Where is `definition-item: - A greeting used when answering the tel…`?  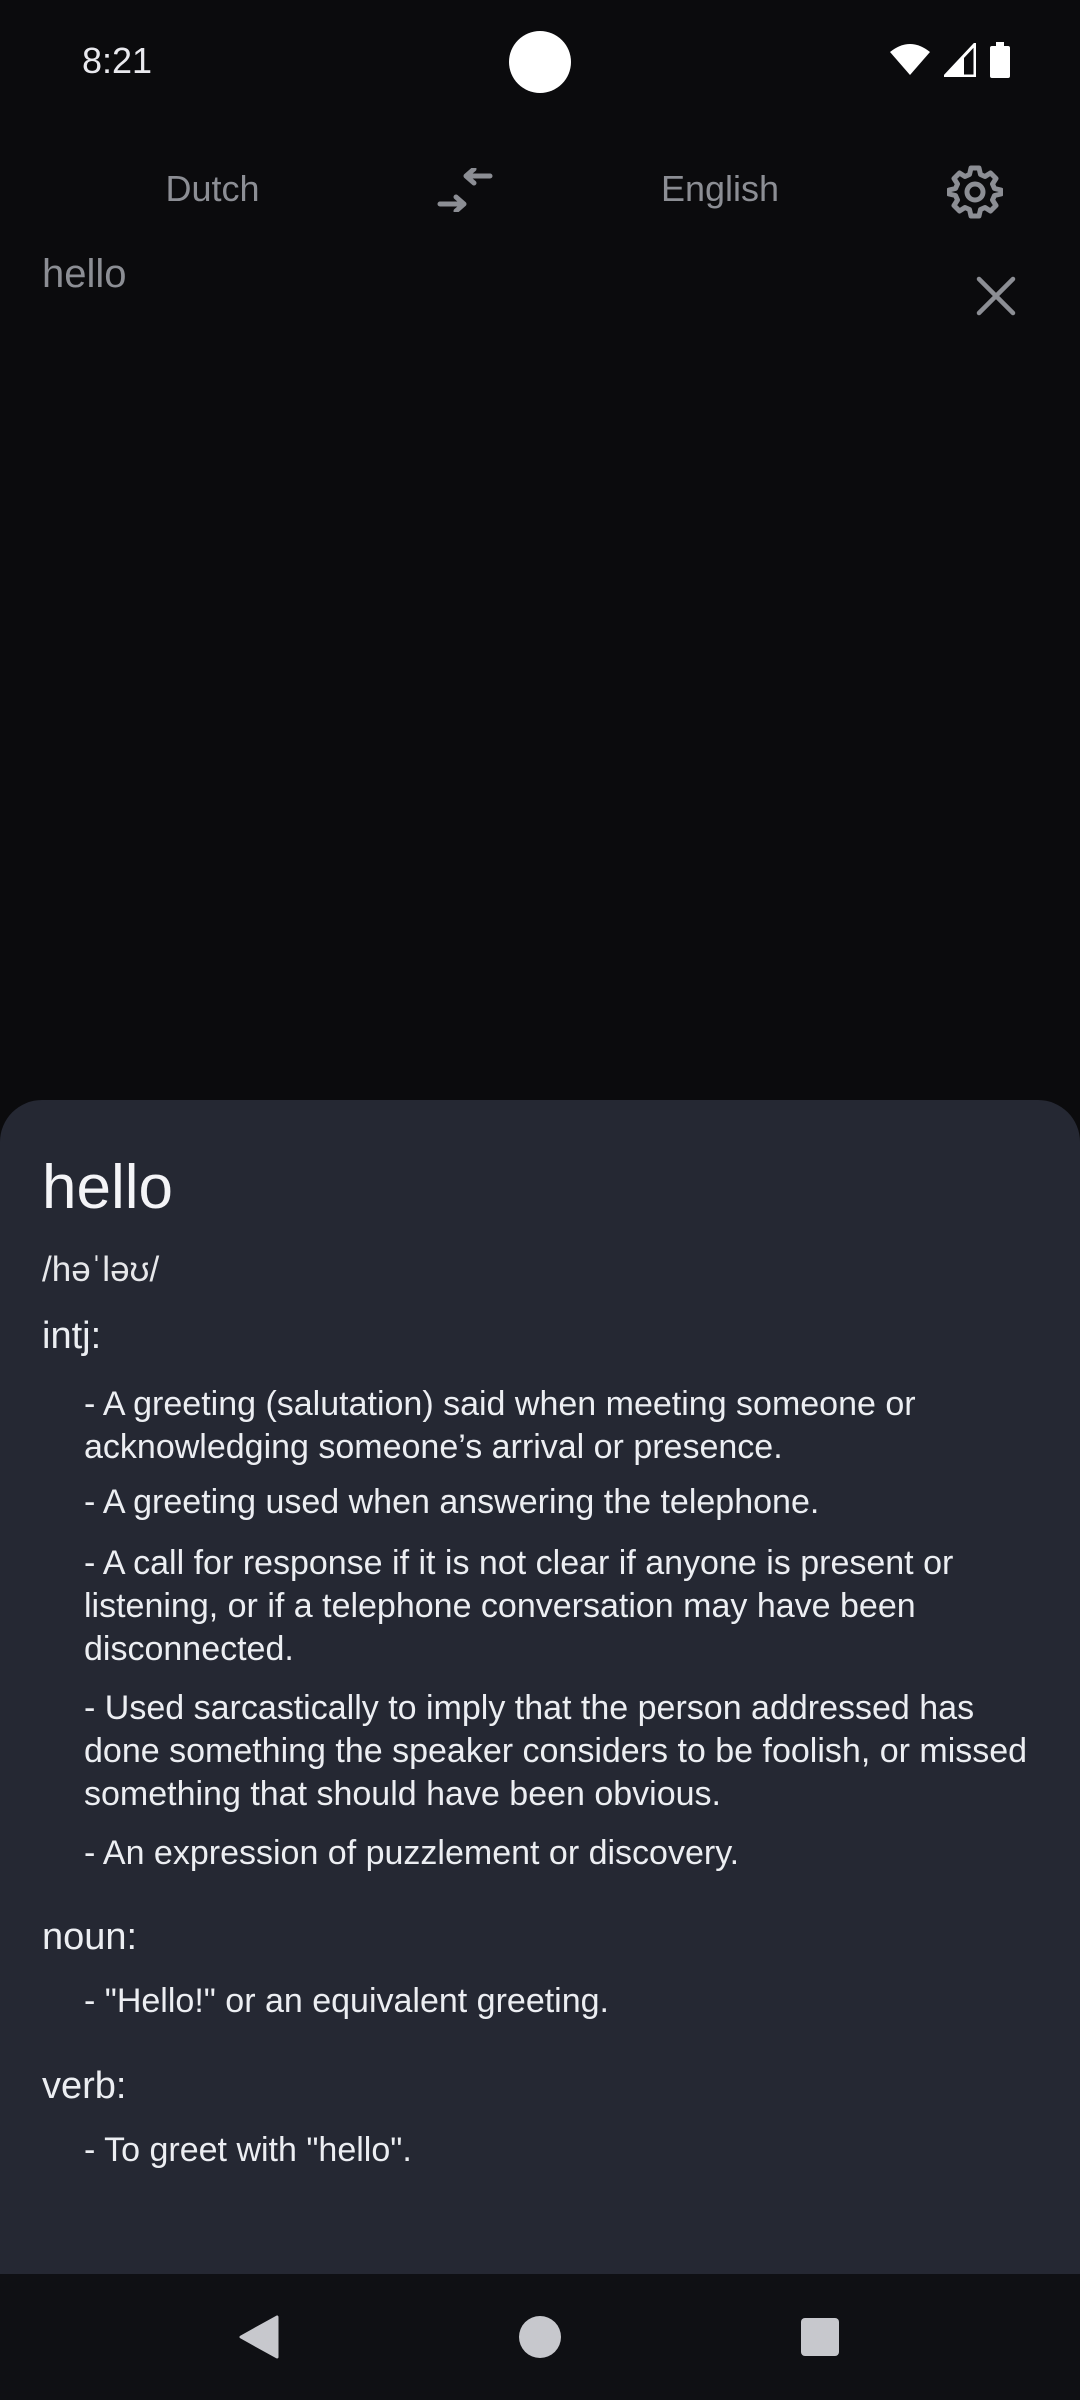 definition-item: - A greeting used when answering the tel… is located at coordinates (452, 1502).